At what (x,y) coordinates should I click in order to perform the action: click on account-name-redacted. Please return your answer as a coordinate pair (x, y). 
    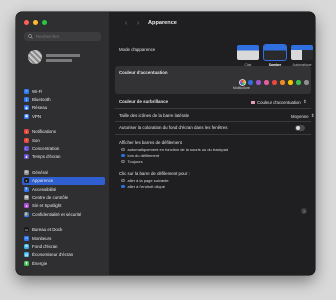
    Looking at the image, I should click on (63, 59).